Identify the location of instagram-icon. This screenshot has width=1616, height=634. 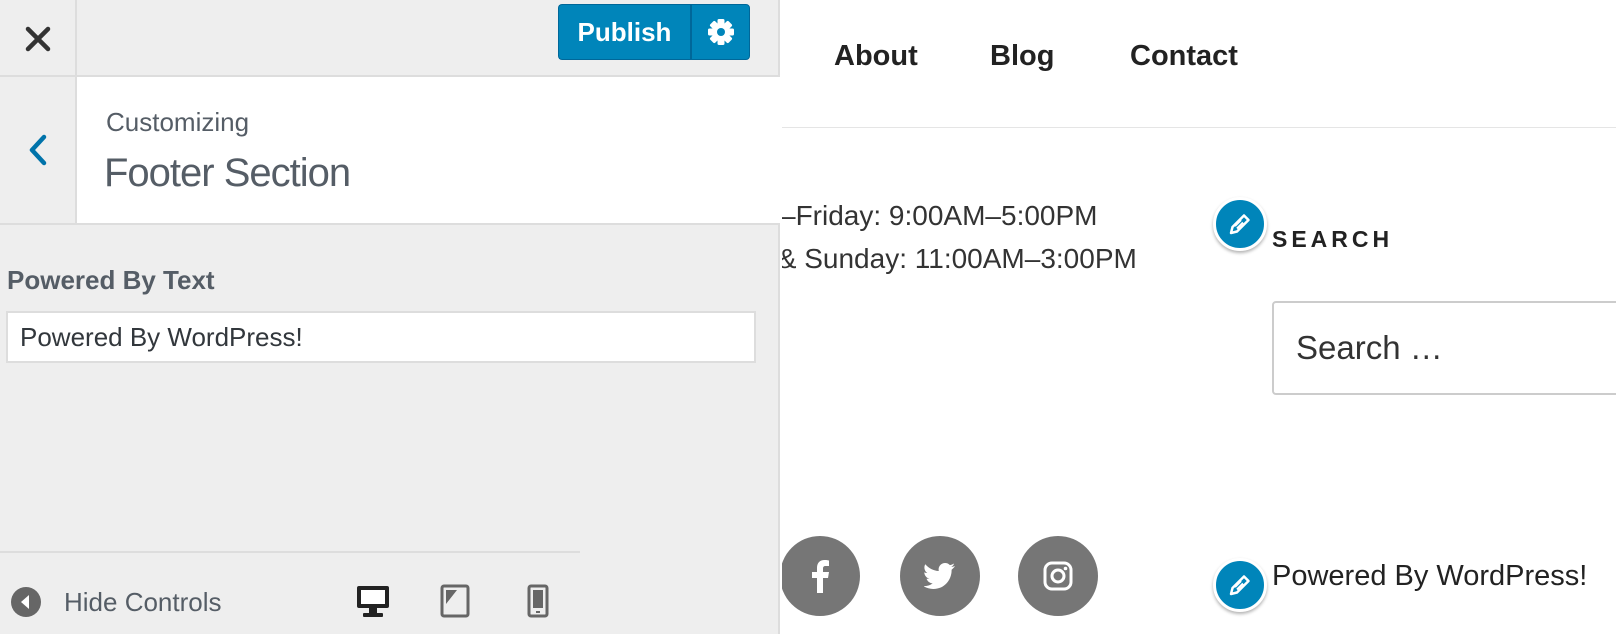
(1058, 576).